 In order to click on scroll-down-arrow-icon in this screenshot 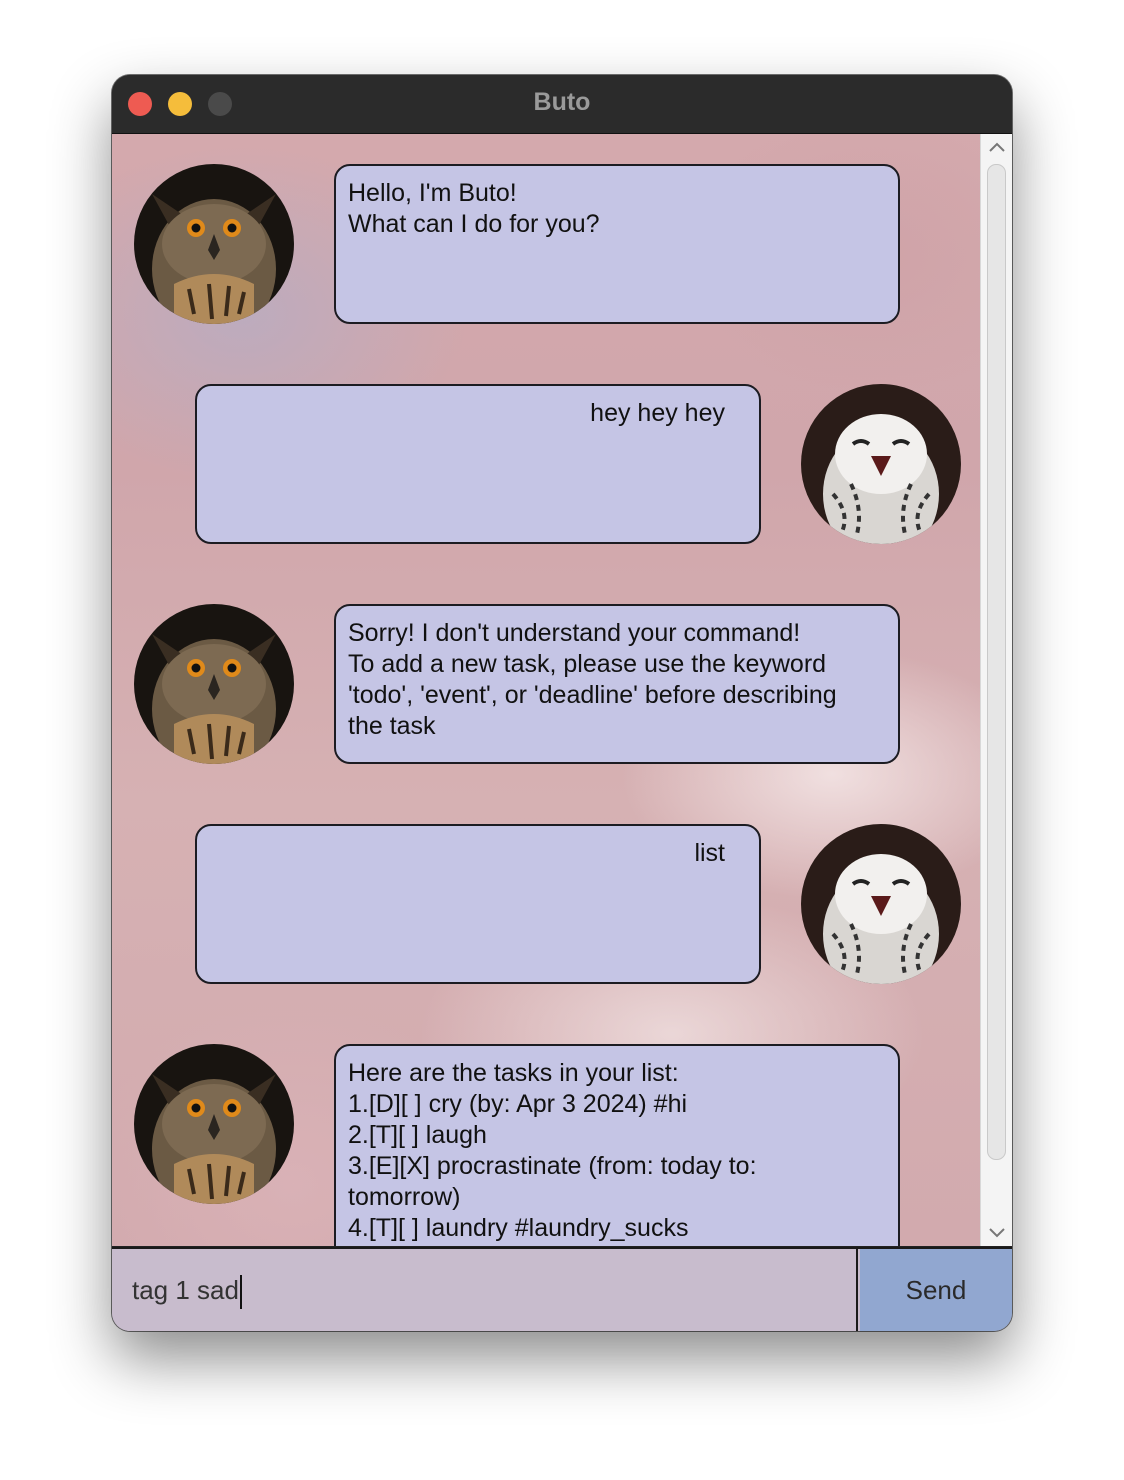, I will do `click(997, 1233)`.